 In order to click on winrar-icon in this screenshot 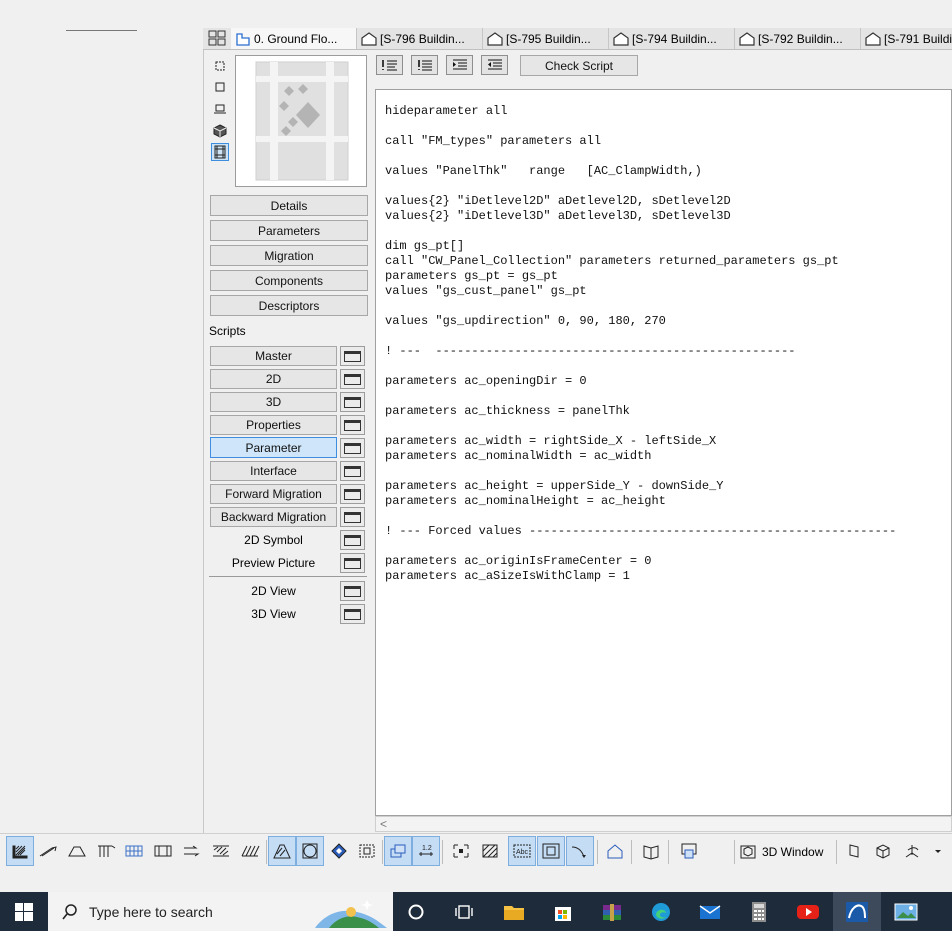, I will do `click(612, 911)`.